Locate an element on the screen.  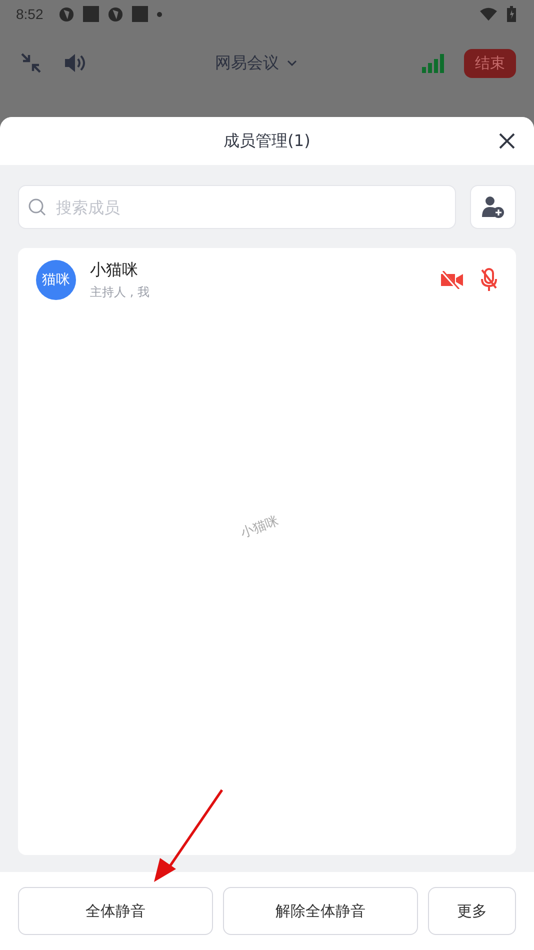
avatar: 猫咪 is located at coordinates (56, 280).